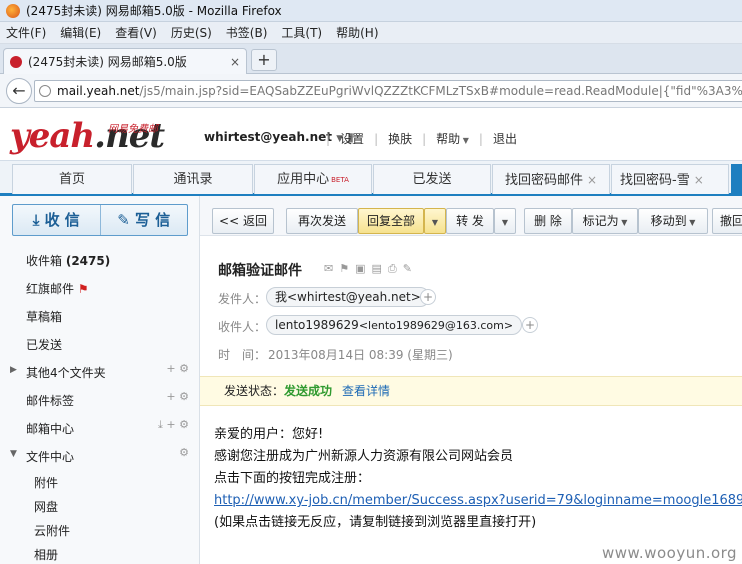 This screenshot has height=564, width=742. I want to click on move-to-label: 移动到, so click(668, 221).